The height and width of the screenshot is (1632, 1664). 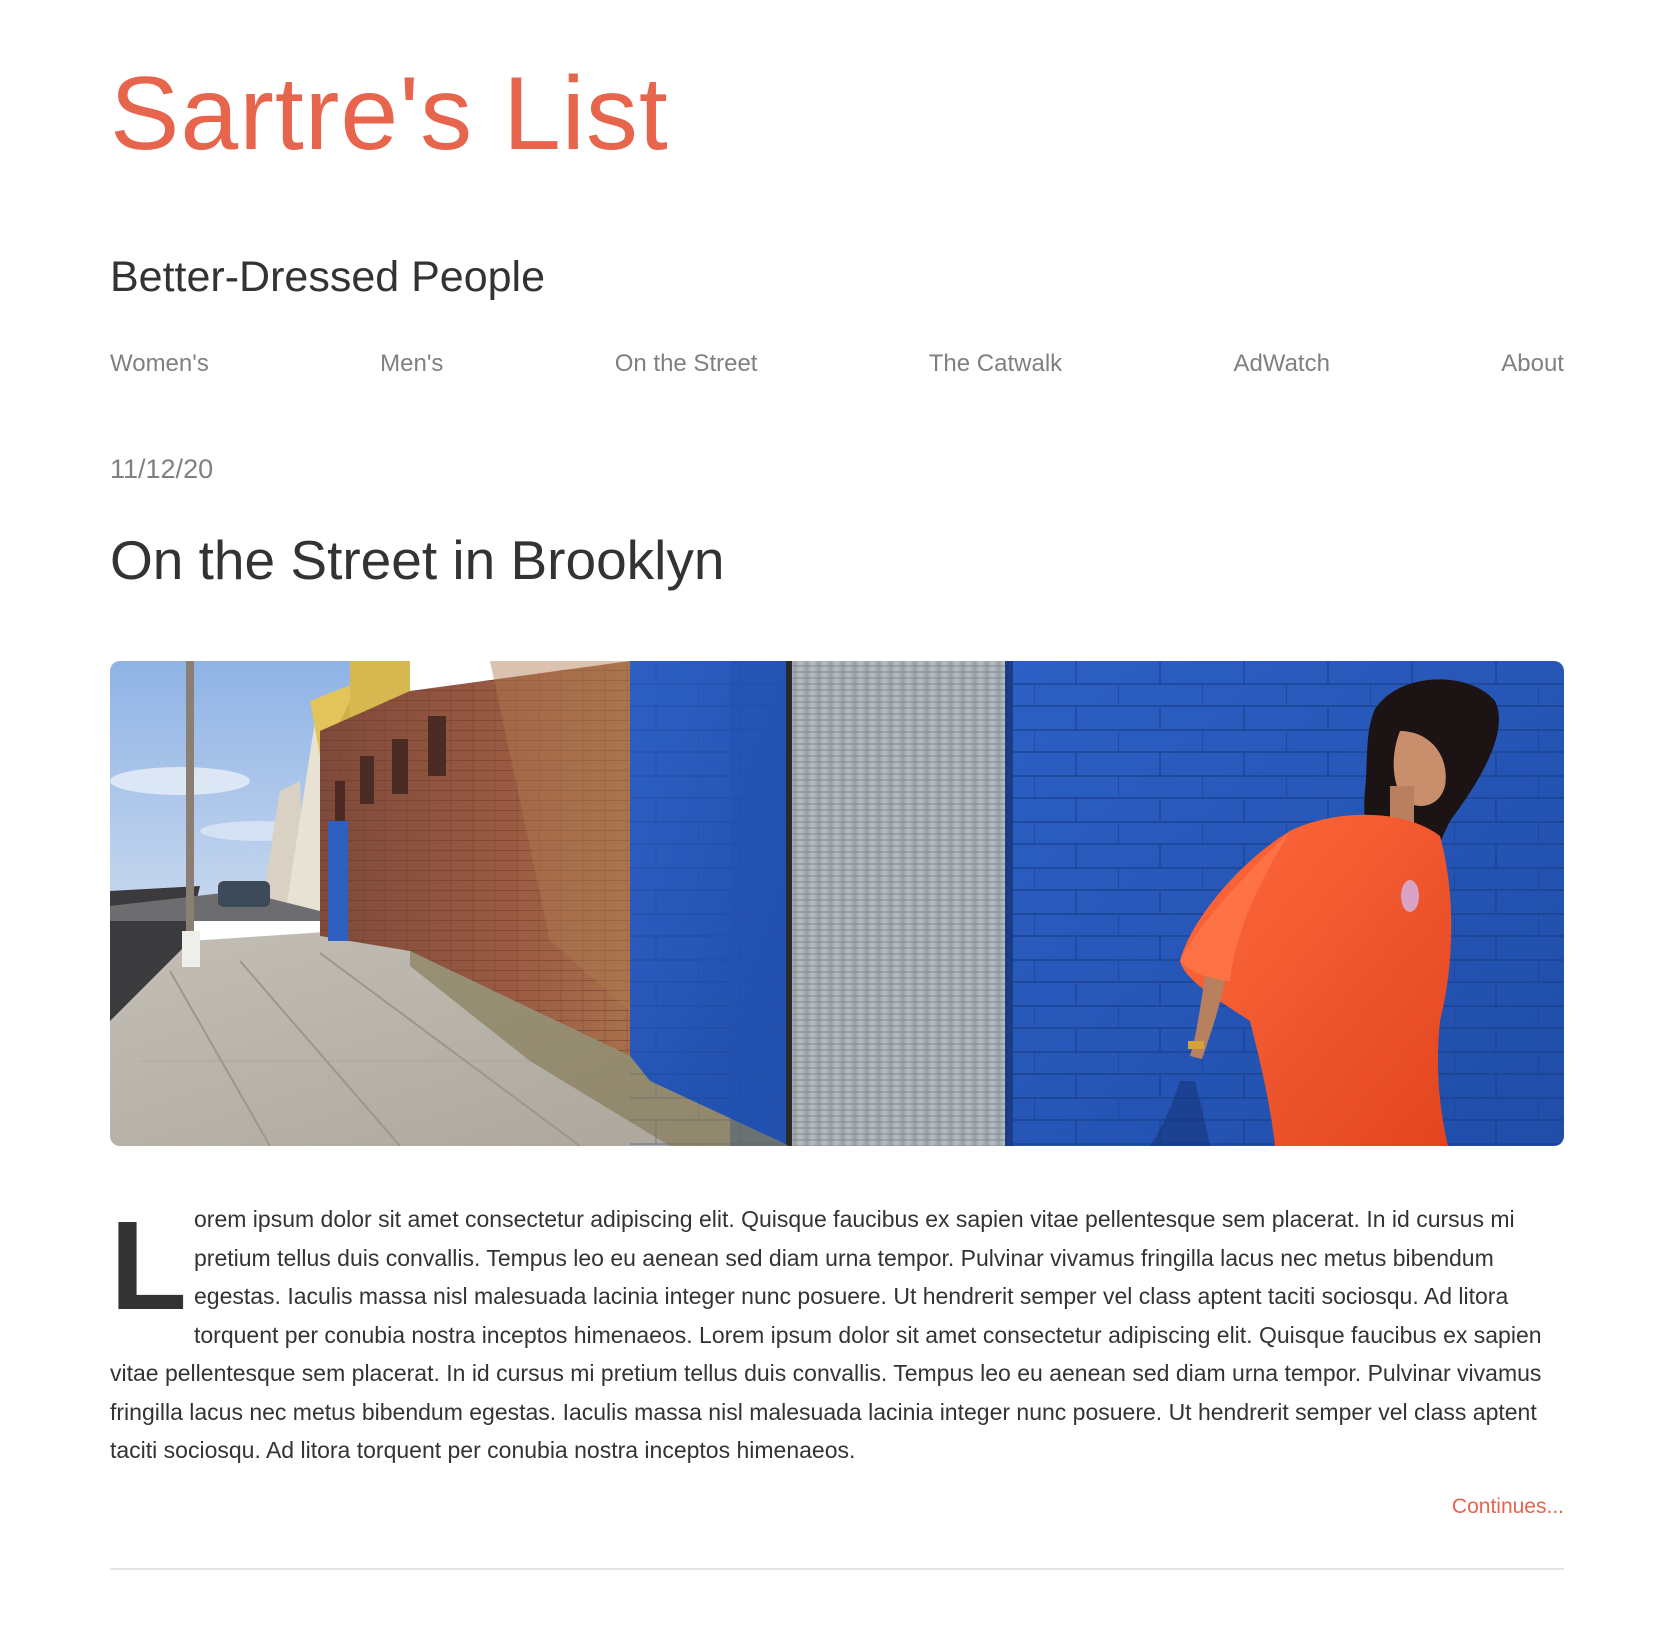 I want to click on nav-link-mens: Men's, so click(x=411, y=363).